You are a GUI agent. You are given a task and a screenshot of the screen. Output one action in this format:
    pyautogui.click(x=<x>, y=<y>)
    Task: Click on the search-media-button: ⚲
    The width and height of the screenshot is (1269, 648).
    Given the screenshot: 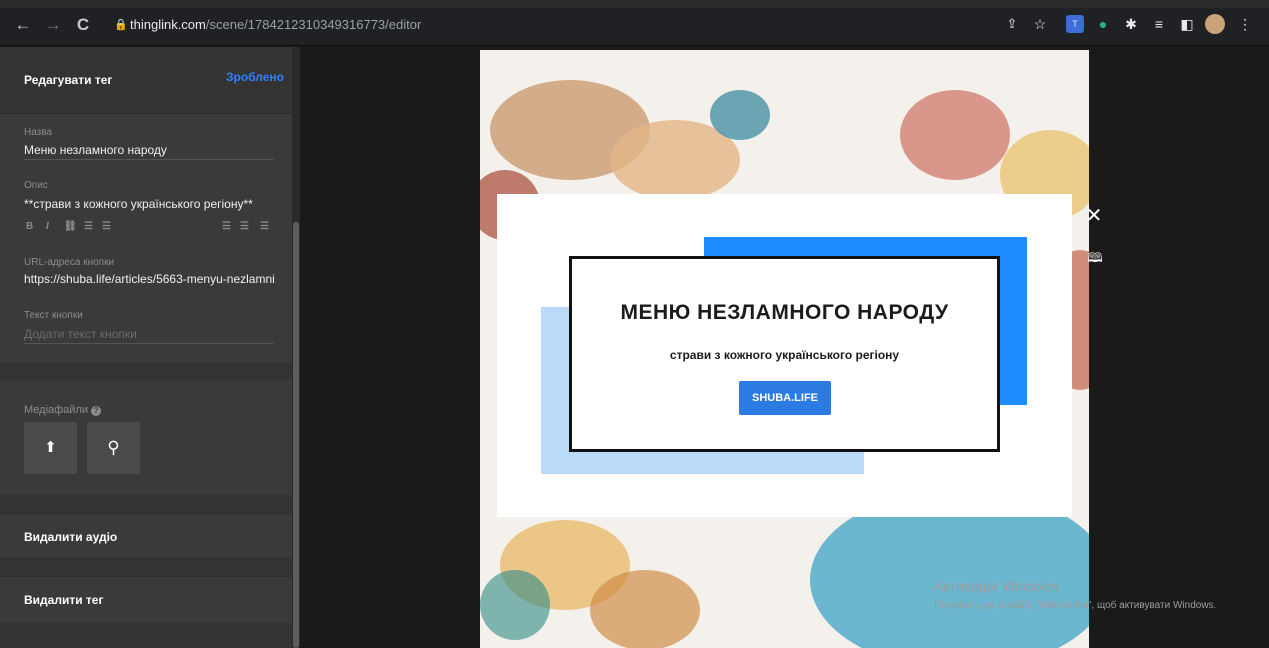 What is the action you would take?
    pyautogui.click(x=113, y=448)
    